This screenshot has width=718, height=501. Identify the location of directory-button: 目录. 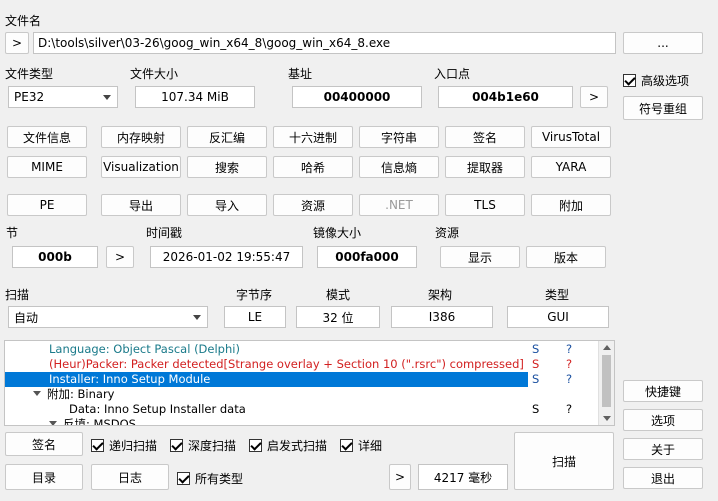
(44, 477).